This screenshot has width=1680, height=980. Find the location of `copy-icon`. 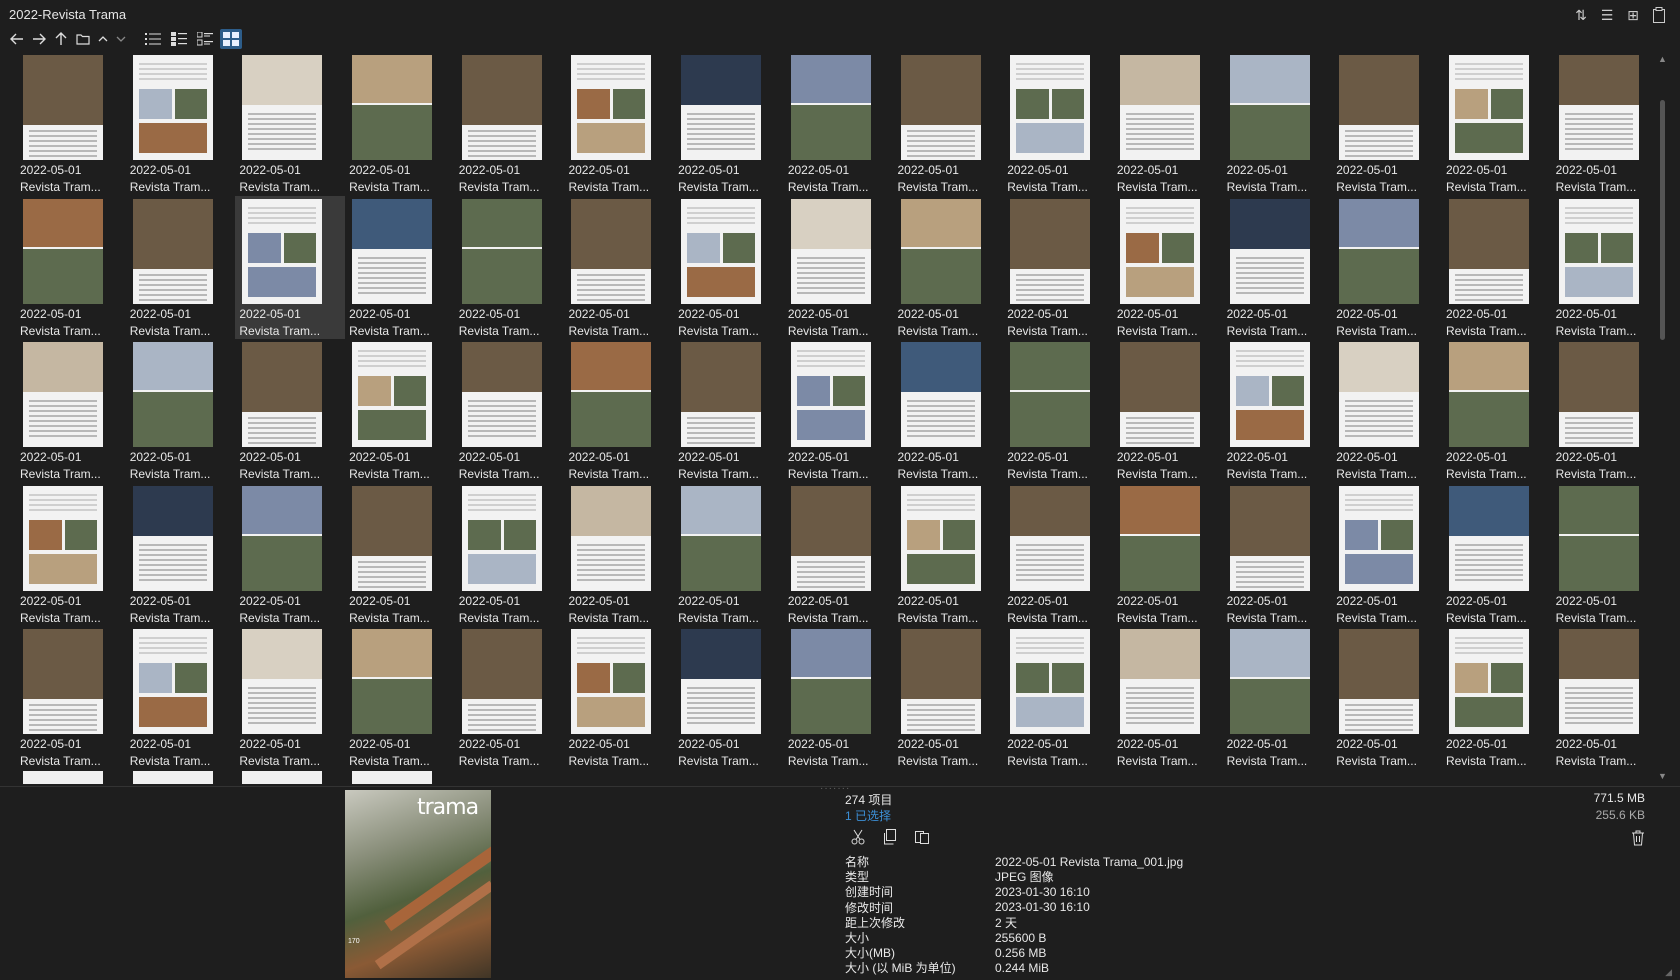

copy-icon is located at coordinates (890, 837).